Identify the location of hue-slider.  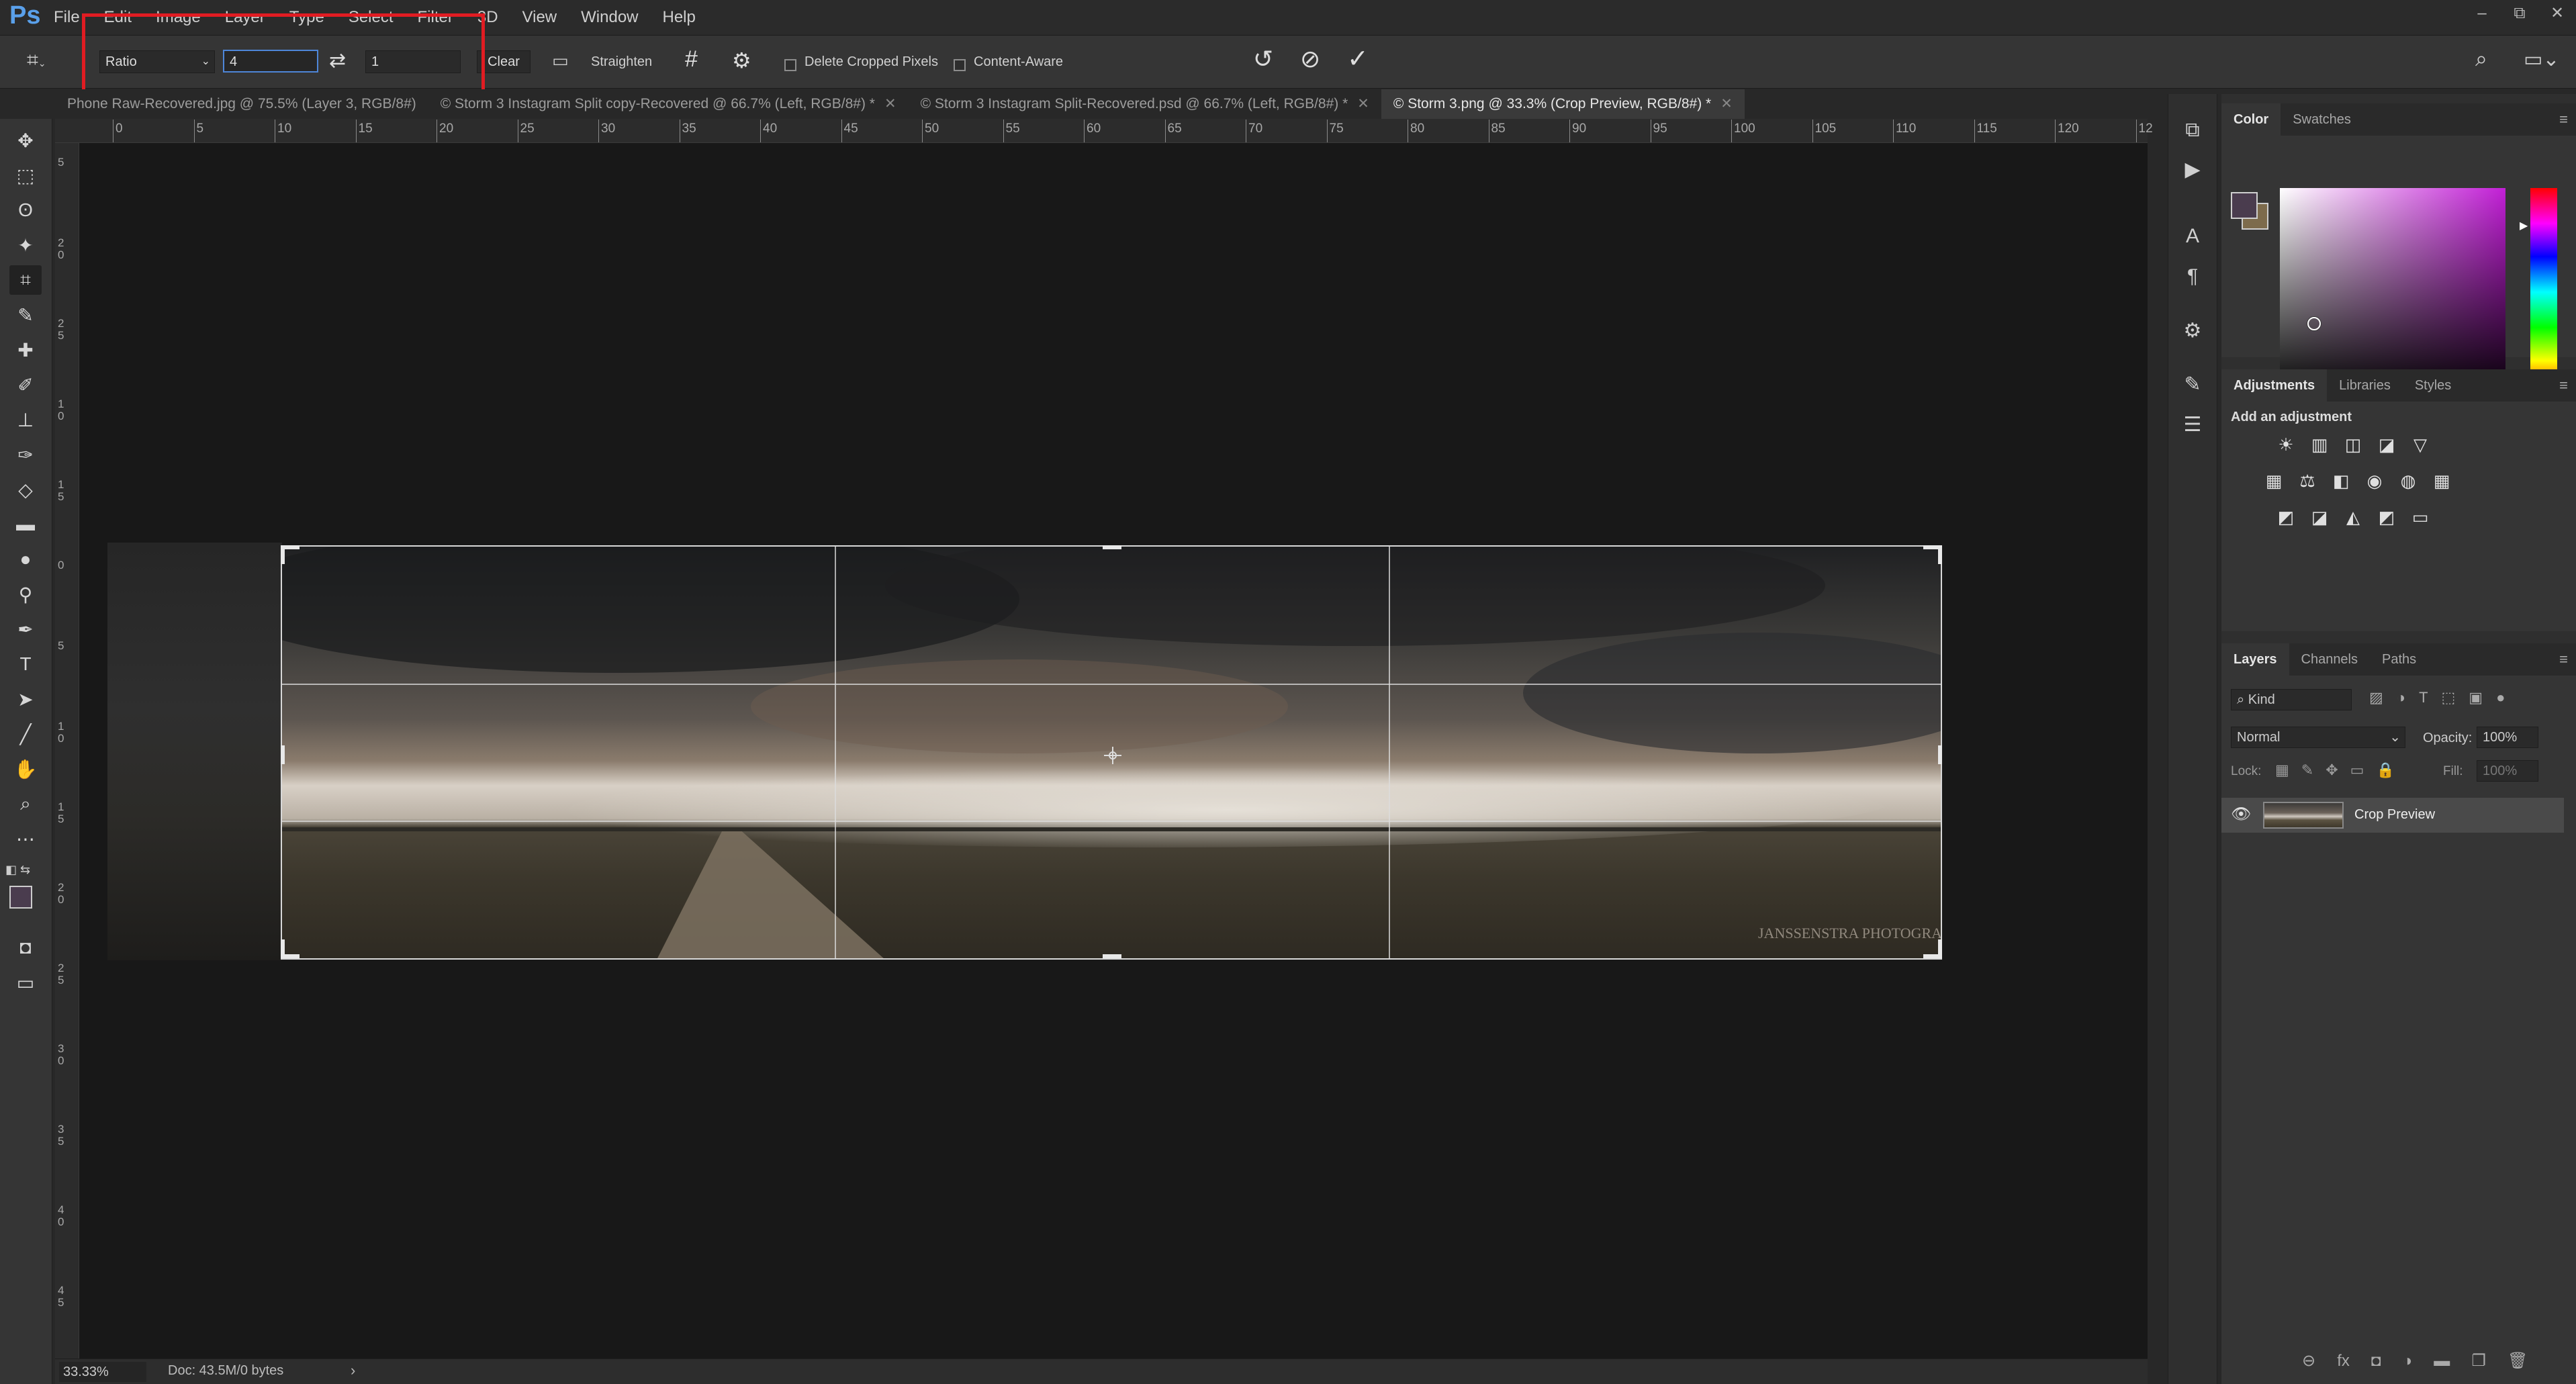
(2543, 292).